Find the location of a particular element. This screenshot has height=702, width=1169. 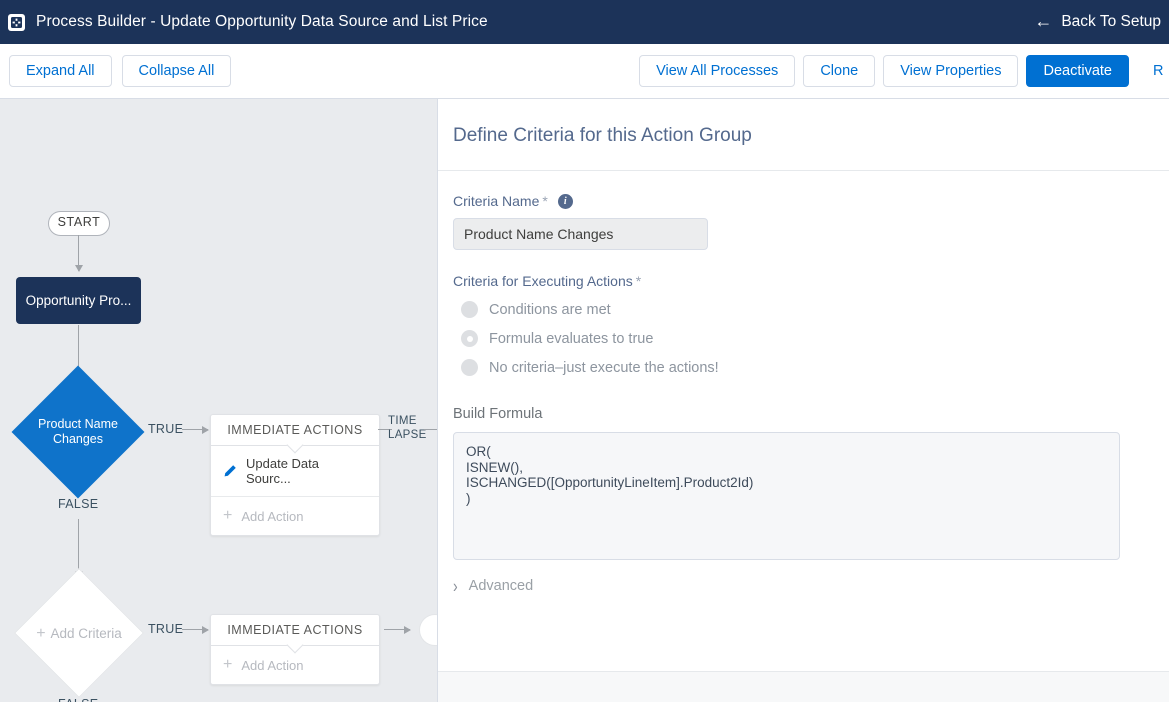

flow-end-circle-node is located at coordinates (428, 630).